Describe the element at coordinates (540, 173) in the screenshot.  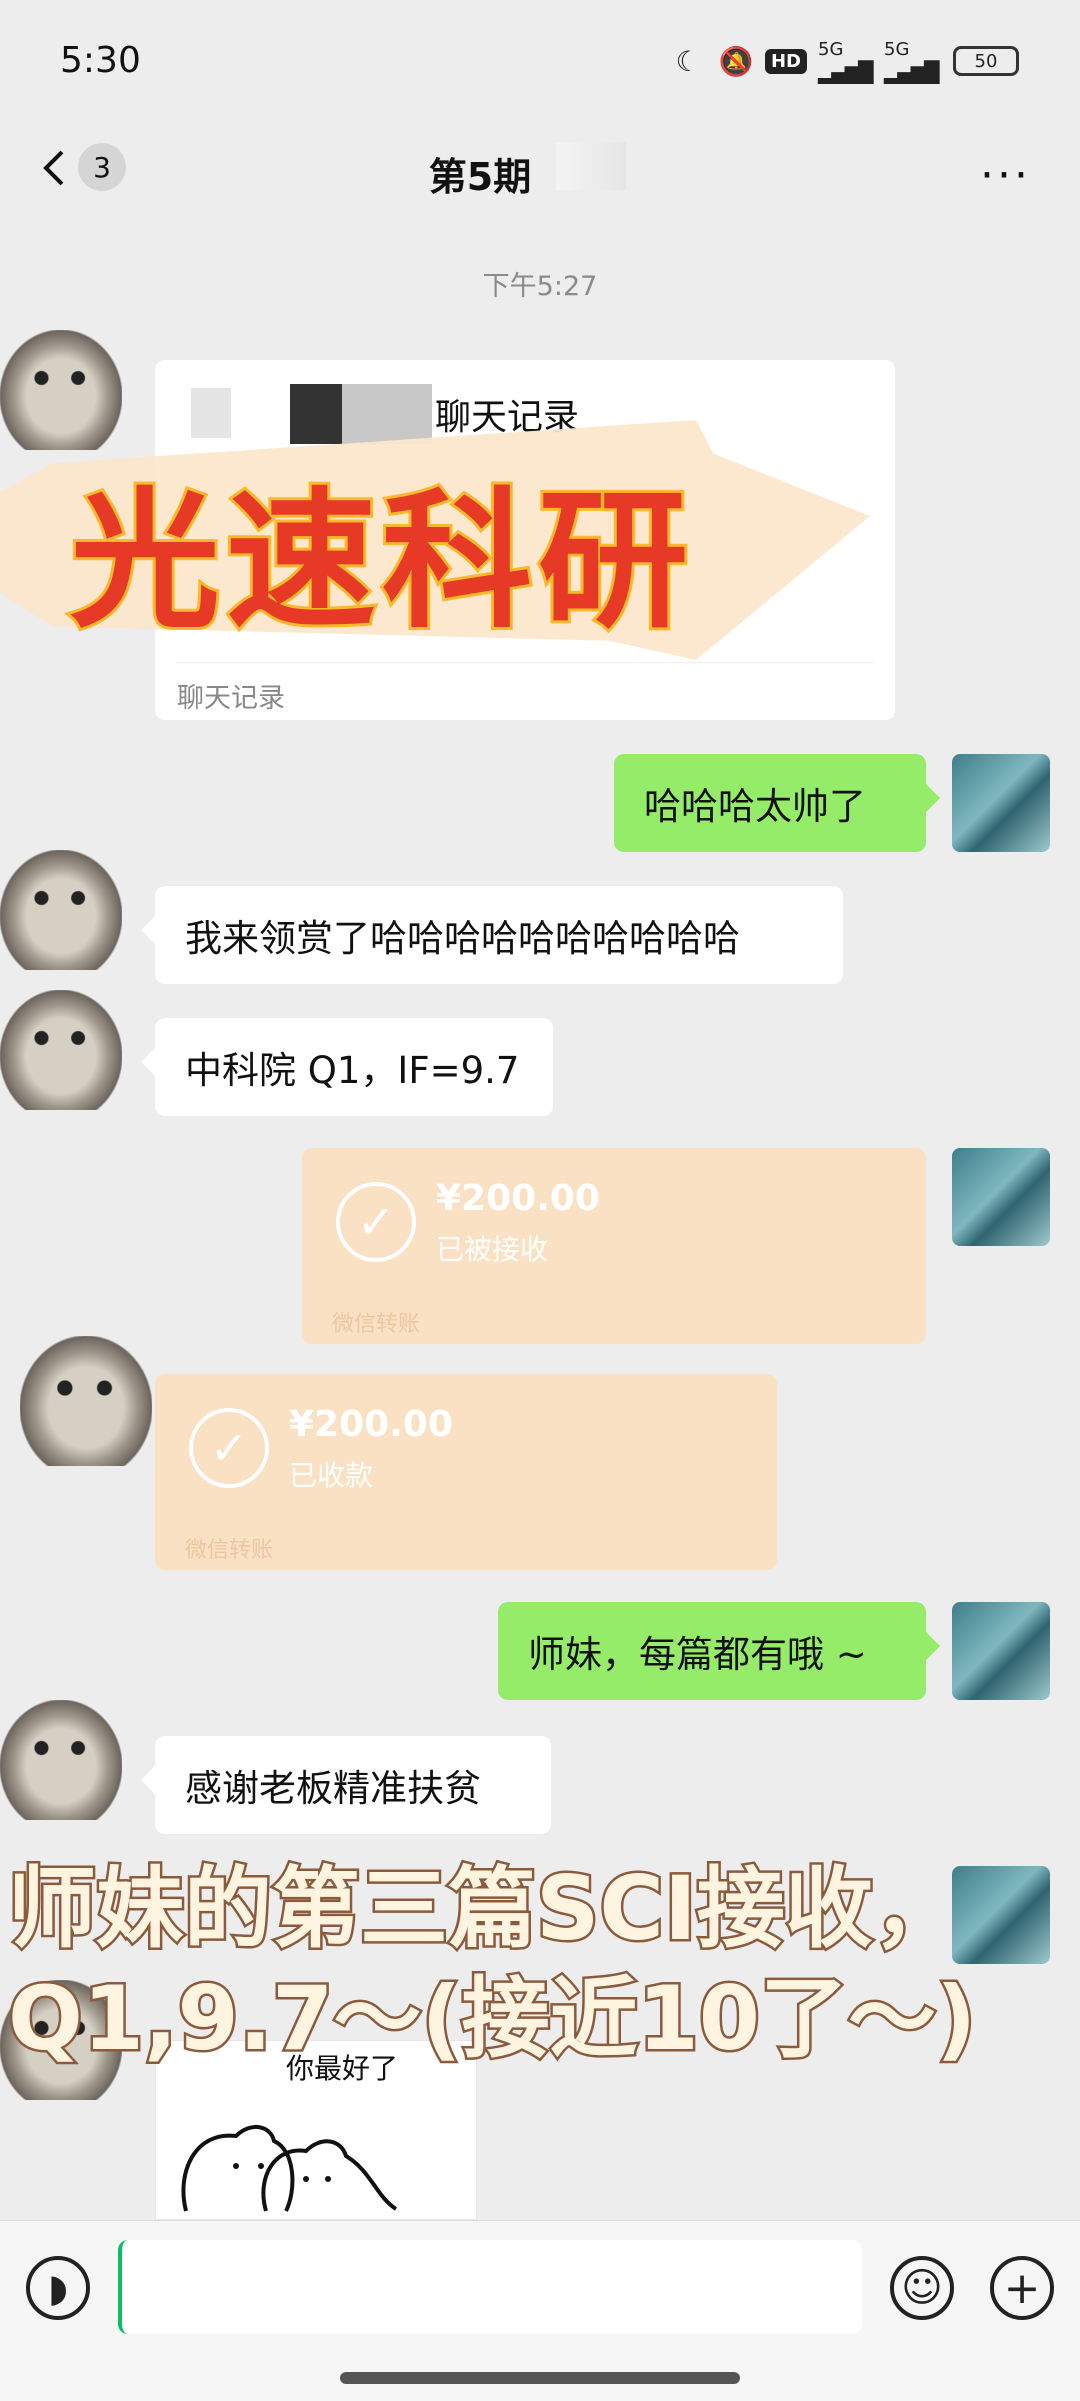
I see `chat-title: 第5期` at that location.